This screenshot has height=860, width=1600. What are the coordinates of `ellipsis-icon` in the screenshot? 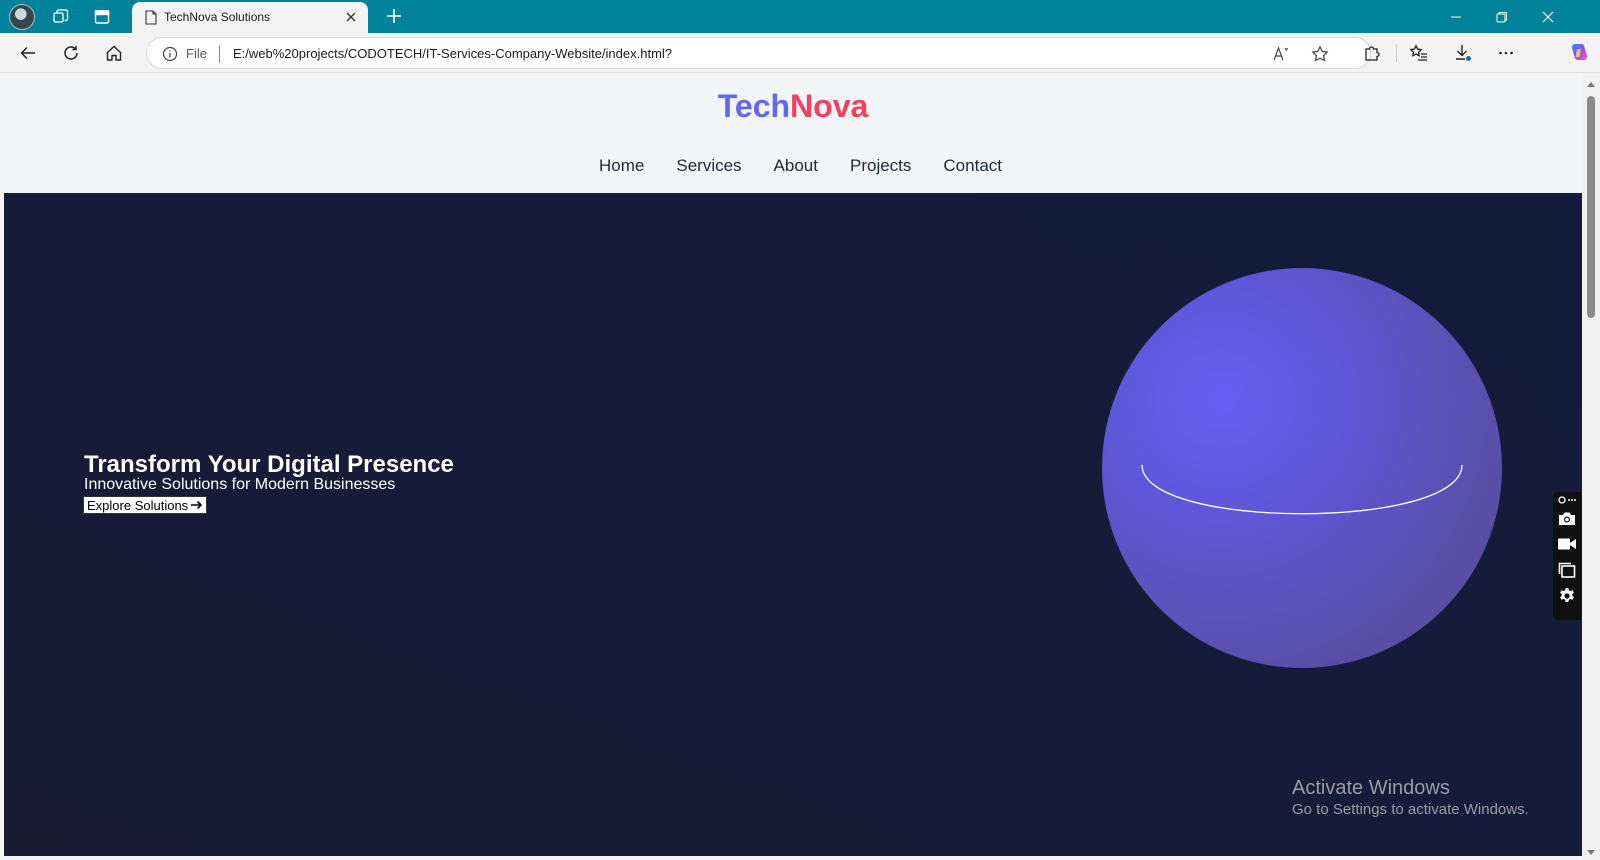 It's located at (1506, 53).